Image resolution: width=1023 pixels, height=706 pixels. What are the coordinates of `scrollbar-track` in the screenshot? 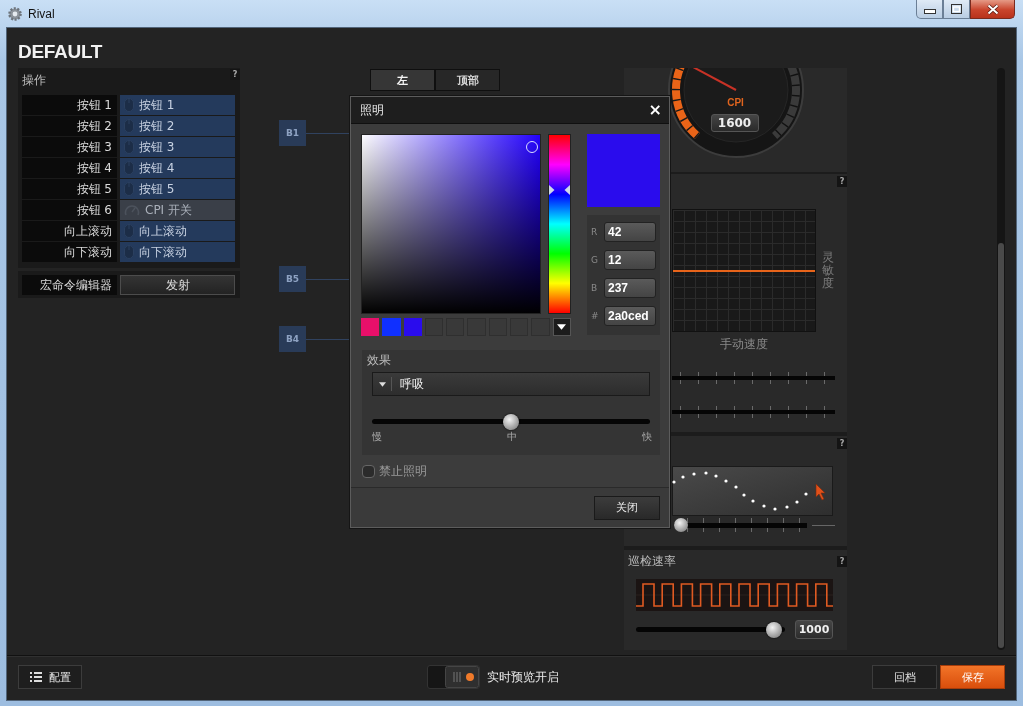 It's located at (1001, 359).